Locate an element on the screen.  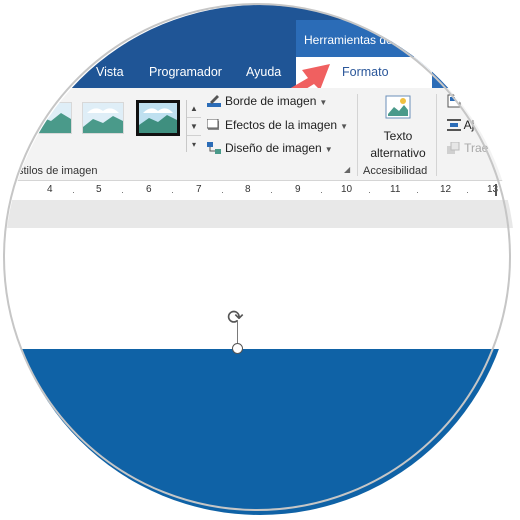
wrap-text-icon is located at coordinates (454, 125).